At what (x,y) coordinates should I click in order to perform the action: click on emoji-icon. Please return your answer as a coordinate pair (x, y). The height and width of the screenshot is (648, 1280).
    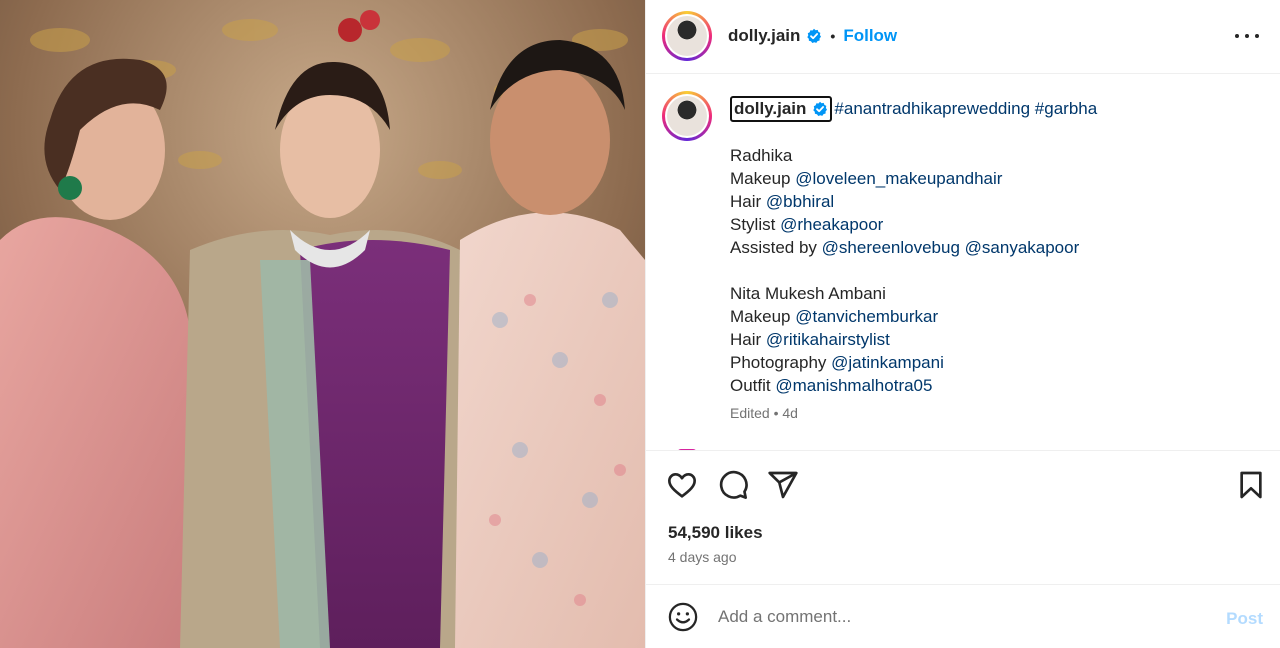
    Looking at the image, I should click on (683, 617).